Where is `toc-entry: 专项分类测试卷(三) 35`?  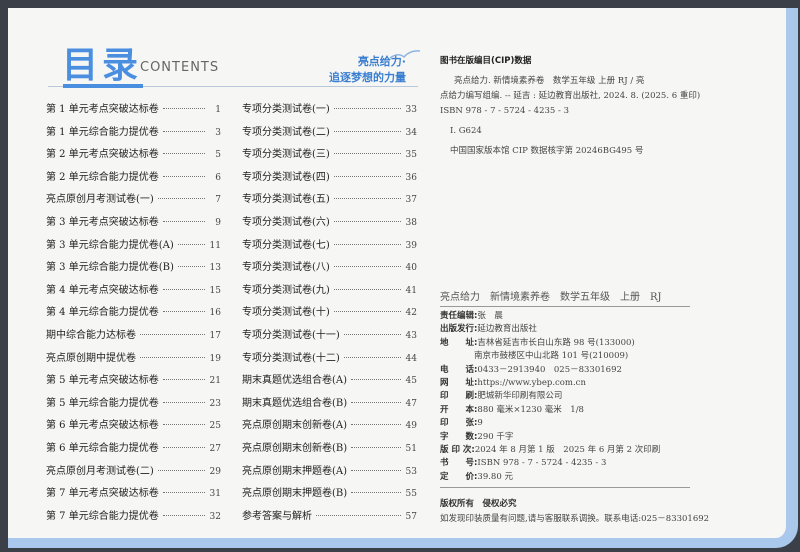
toc-entry: 专项分类测试卷(三) 35 is located at coordinates (329, 156).